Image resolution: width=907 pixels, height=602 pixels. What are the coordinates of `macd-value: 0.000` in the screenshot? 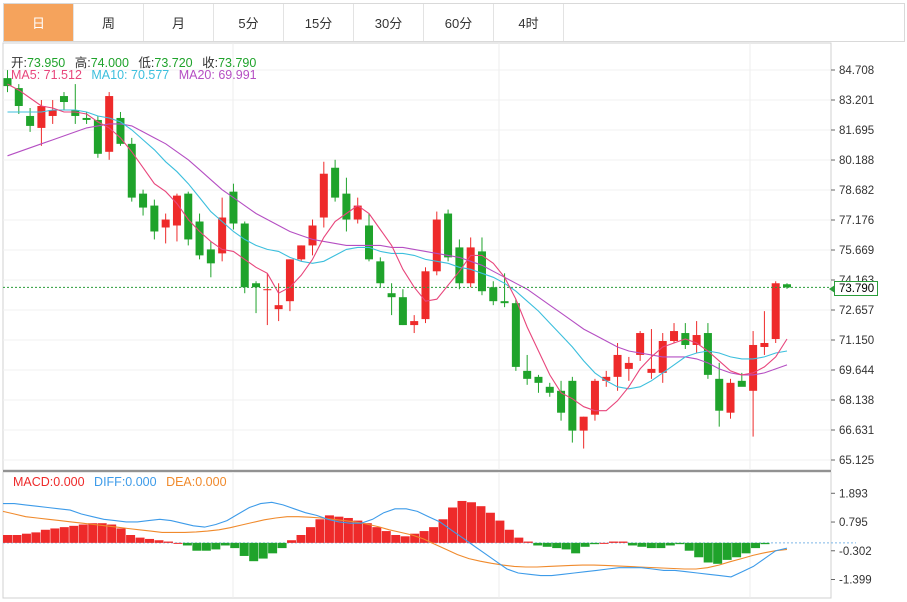 It's located at (69, 482).